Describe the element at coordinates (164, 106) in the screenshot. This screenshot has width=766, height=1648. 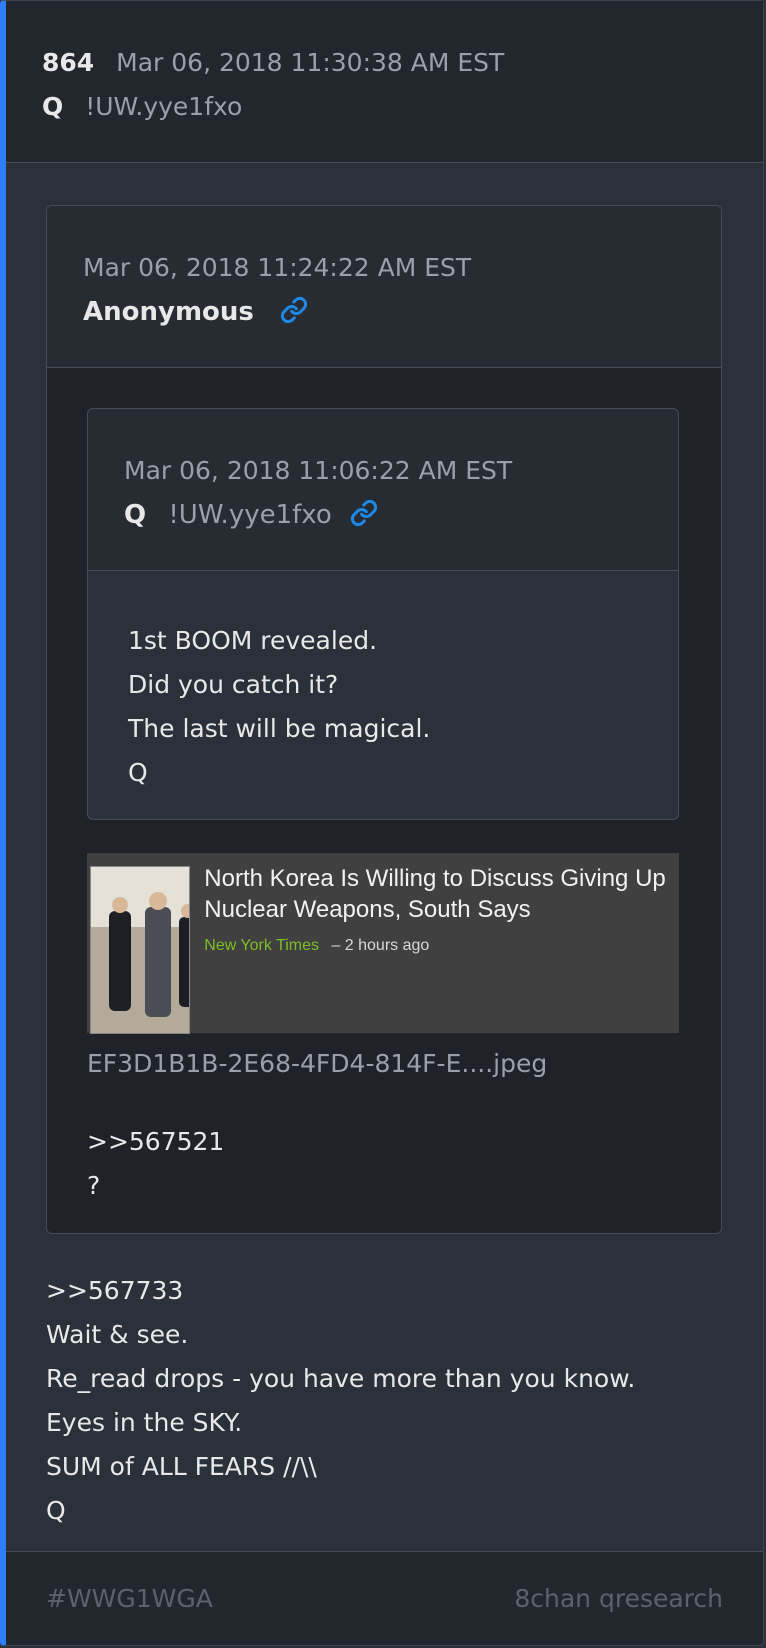
I see `post-tripcode: !UW.yye1fxo` at that location.